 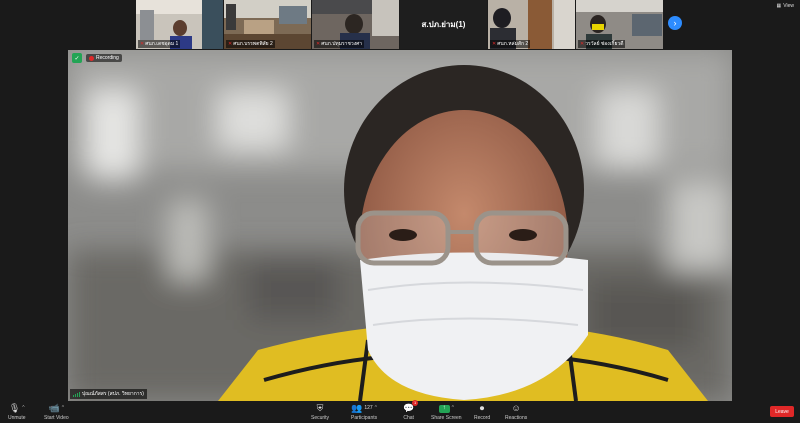 I want to click on chevron-right-icon: ›, so click(x=675, y=23).